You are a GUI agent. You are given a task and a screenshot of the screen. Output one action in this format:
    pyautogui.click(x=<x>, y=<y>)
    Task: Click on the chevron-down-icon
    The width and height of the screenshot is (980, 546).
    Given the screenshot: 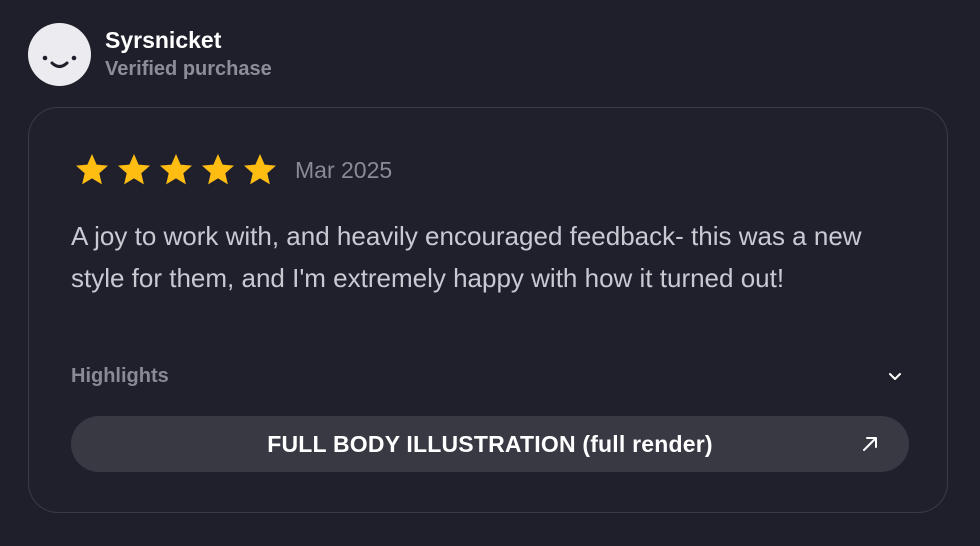 What is the action you would take?
    pyautogui.click(x=895, y=376)
    